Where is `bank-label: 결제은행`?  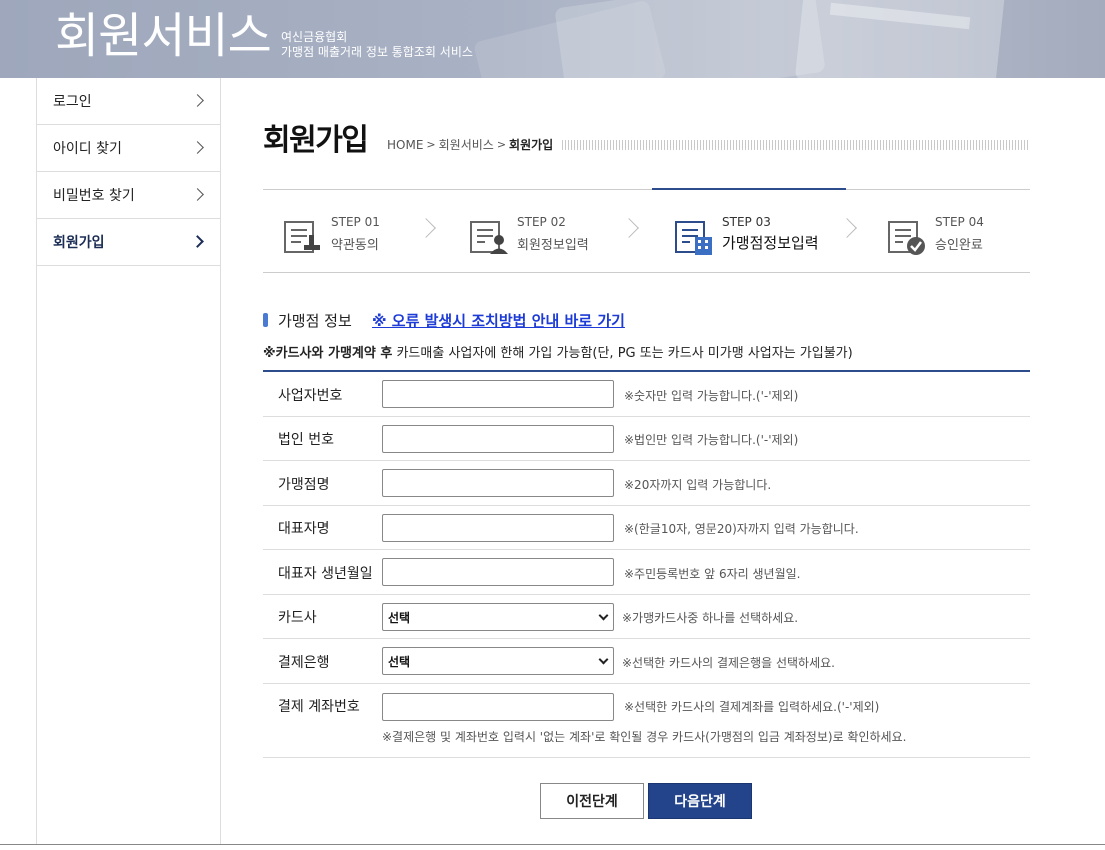
bank-label: 결제은행 is located at coordinates (304, 663).